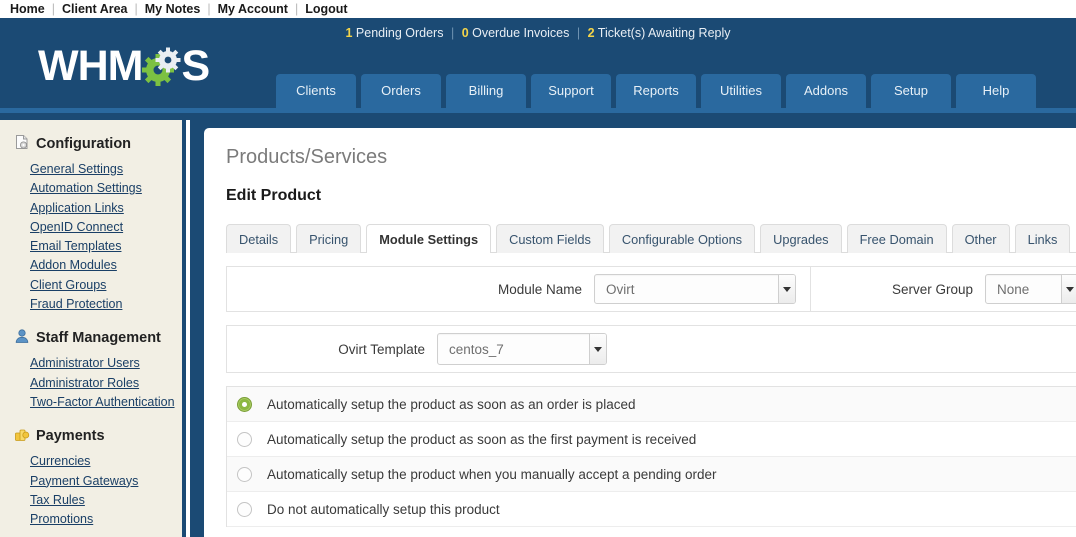 Image resolution: width=1076 pixels, height=537 pixels. I want to click on overdue-invoices-count: 0, so click(465, 33).